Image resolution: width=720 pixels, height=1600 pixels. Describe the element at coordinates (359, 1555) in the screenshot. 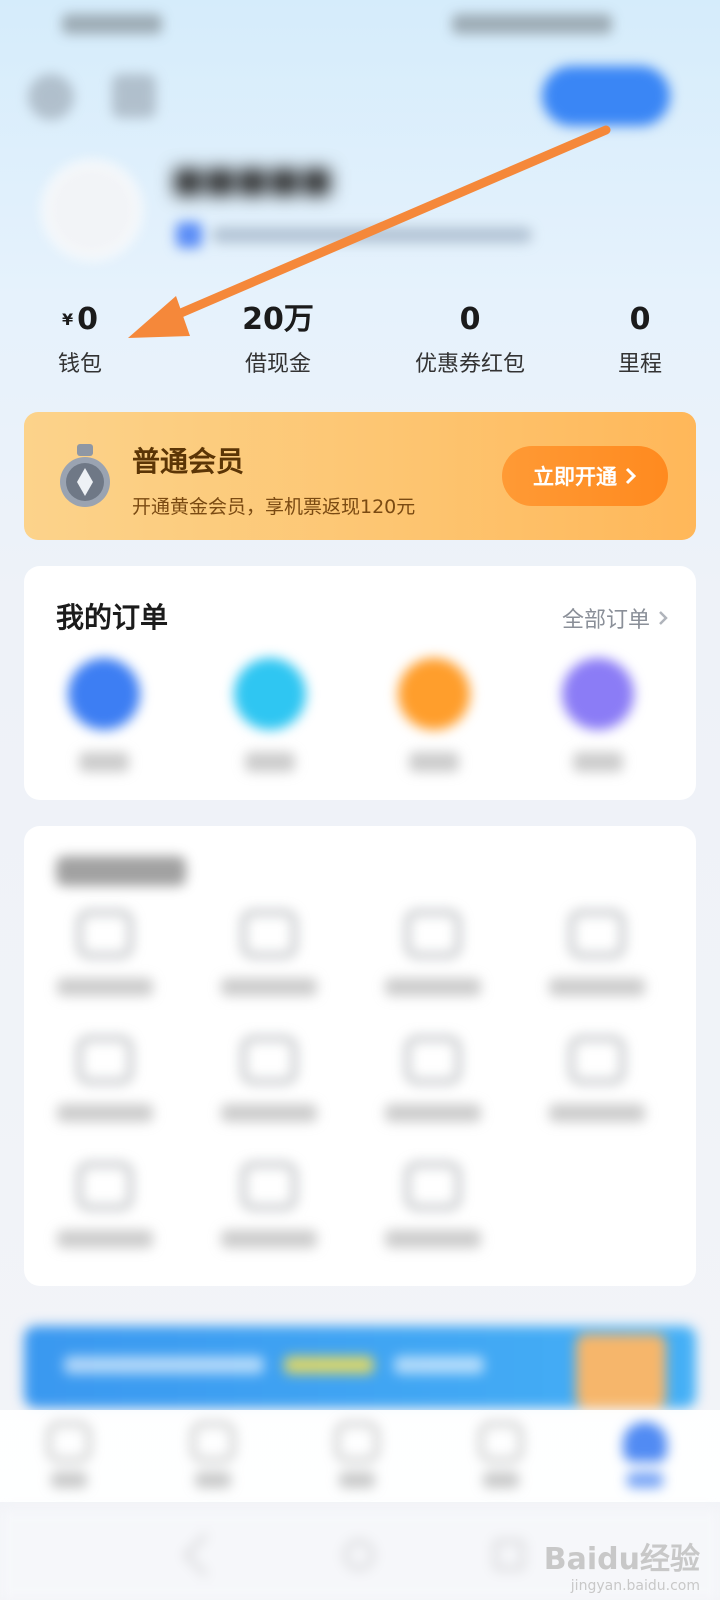

I see `home-button-icon` at that location.